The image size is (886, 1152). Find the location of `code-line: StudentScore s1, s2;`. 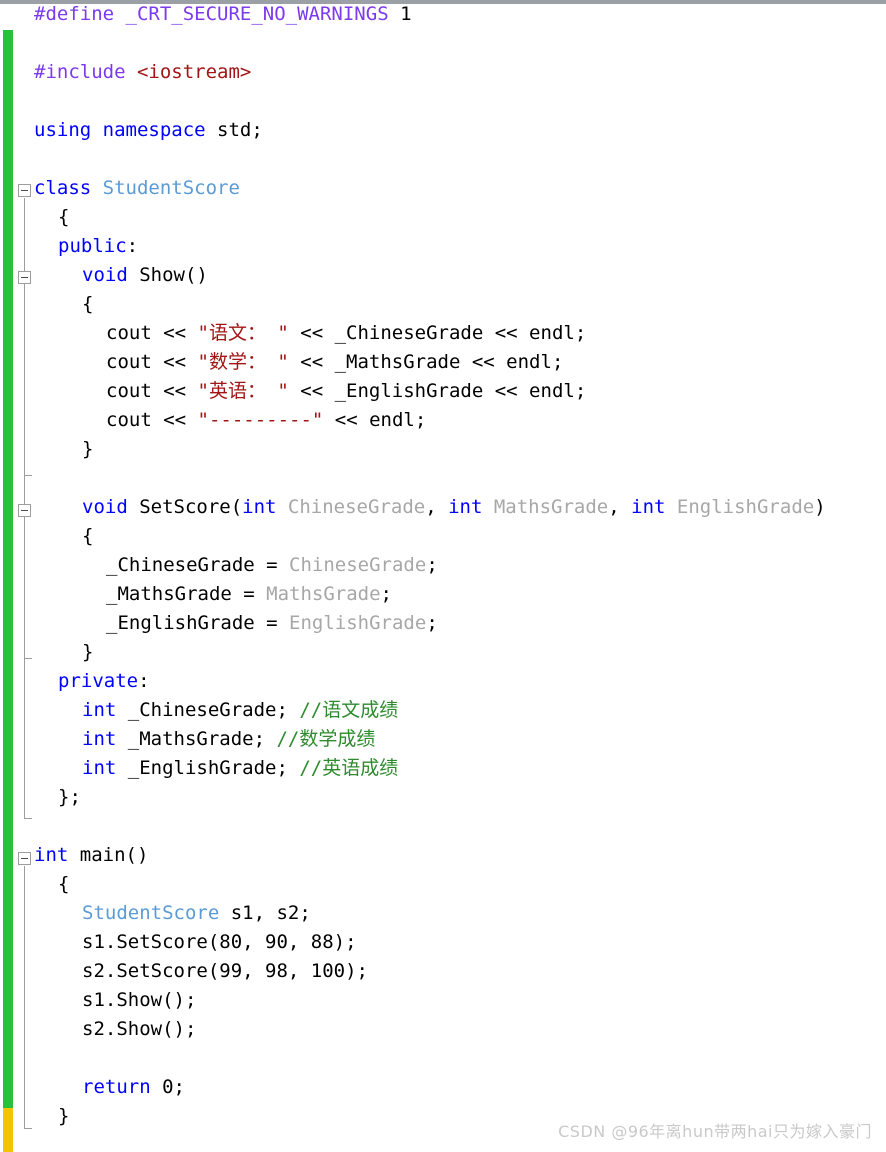

code-line: StudentScore s1, s2; is located at coordinates (443, 913).